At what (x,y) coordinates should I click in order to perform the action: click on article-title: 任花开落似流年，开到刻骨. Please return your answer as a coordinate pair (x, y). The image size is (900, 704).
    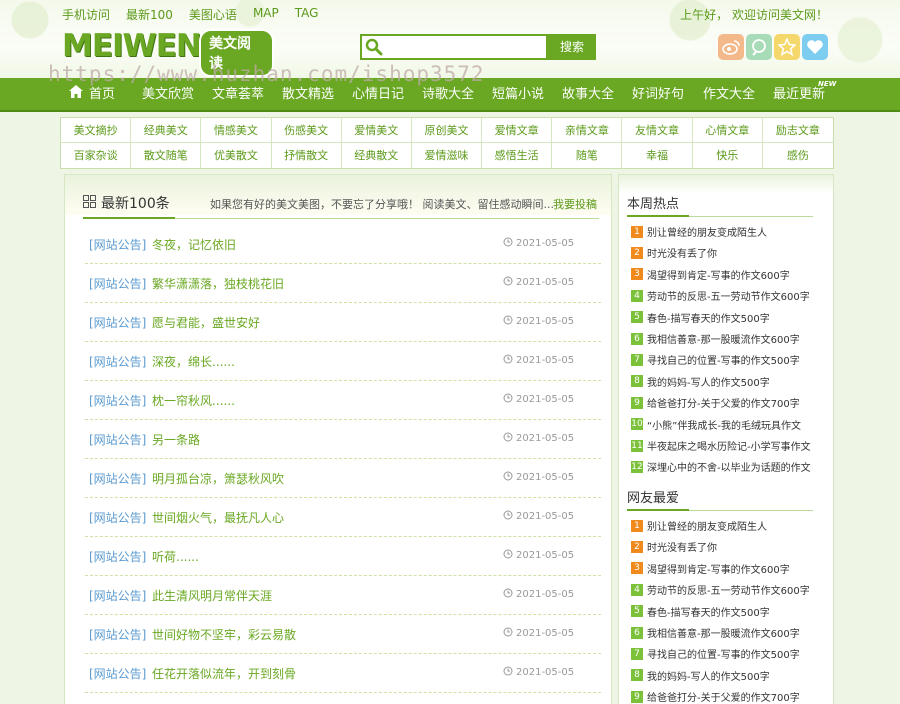
    Looking at the image, I should click on (224, 673).